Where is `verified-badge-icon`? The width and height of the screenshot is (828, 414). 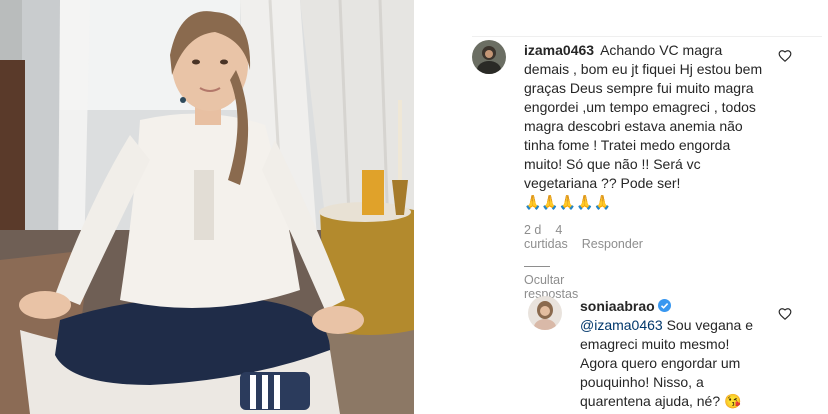
verified-badge-icon is located at coordinates (664, 305).